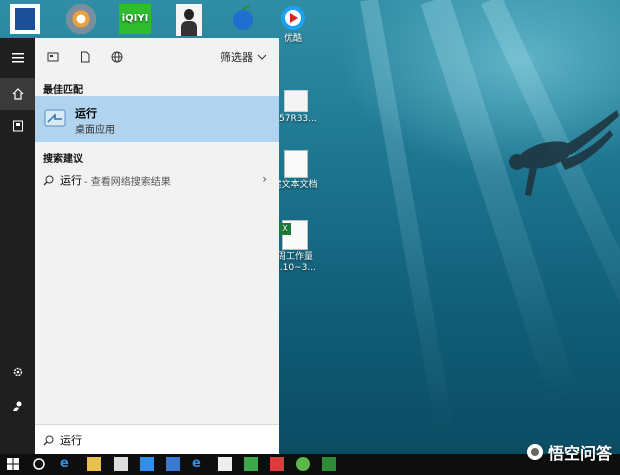 The image size is (620, 475). I want to click on settings-button, so click(17, 372).